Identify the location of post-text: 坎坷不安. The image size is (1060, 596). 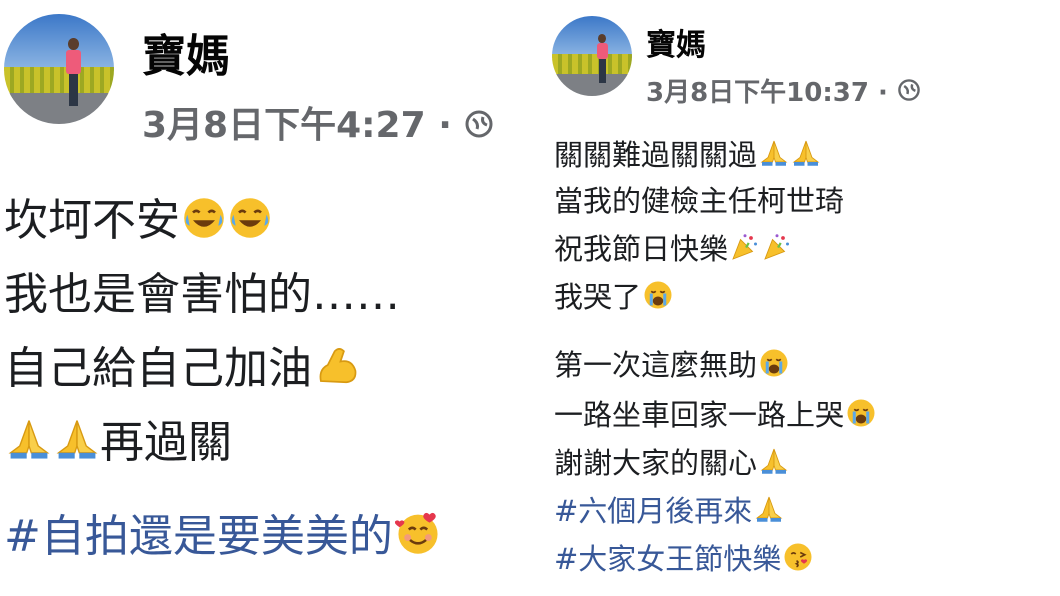
(92, 220).